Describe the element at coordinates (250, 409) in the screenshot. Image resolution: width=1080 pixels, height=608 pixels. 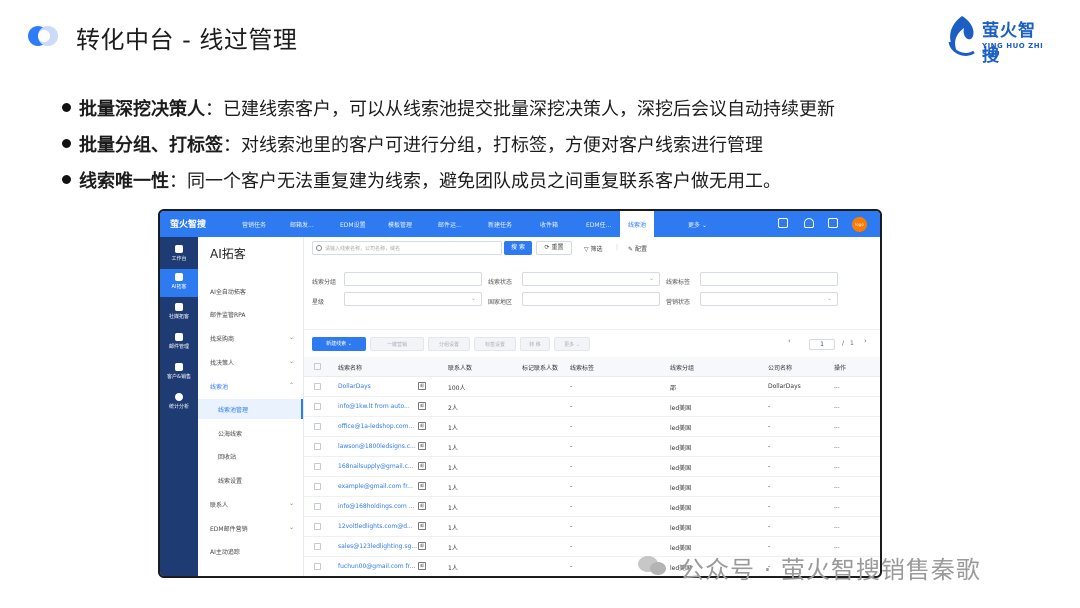
I see `menu-item-active: 线索池管理` at that location.